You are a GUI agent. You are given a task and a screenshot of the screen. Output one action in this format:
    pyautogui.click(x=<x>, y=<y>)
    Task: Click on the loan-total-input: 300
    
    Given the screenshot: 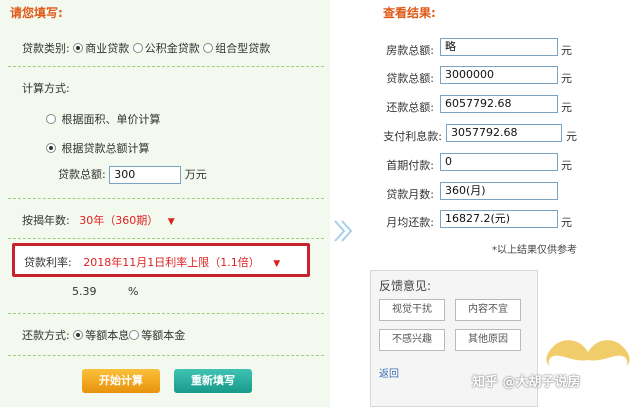 What is the action you would take?
    pyautogui.click(x=145, y=175)
    